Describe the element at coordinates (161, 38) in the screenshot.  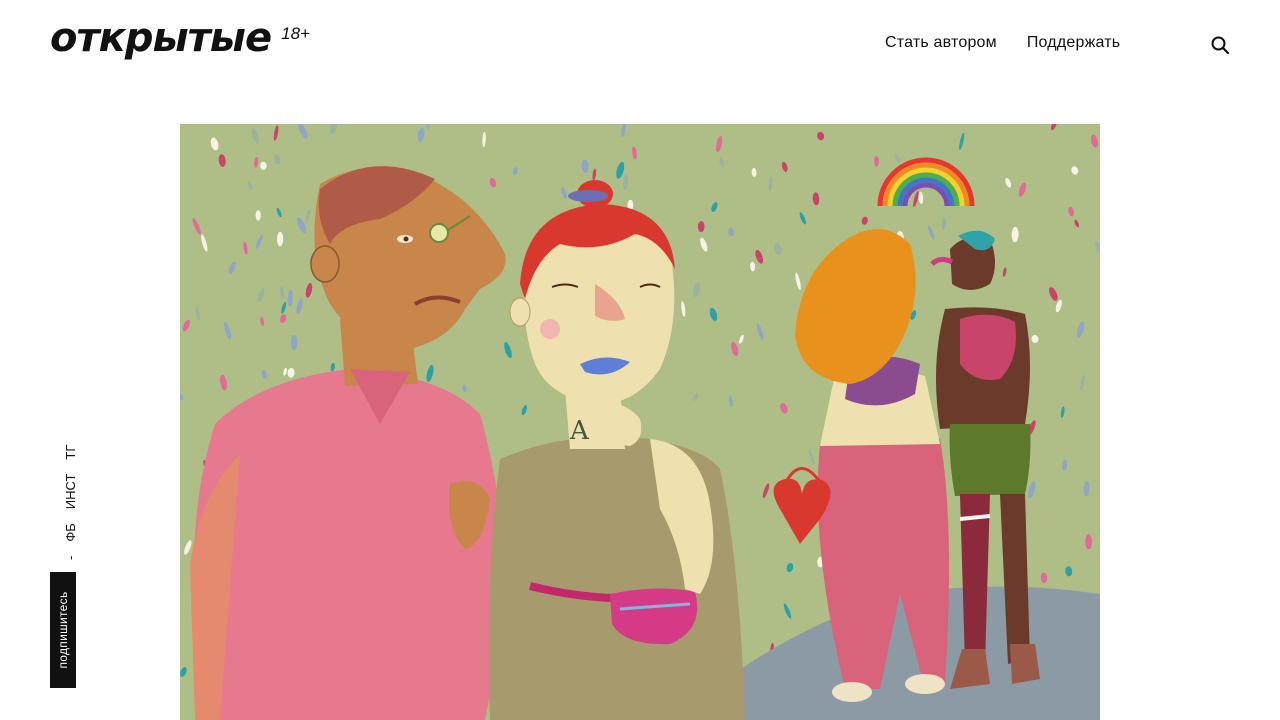
I see `logo-text: открытые` at that location.